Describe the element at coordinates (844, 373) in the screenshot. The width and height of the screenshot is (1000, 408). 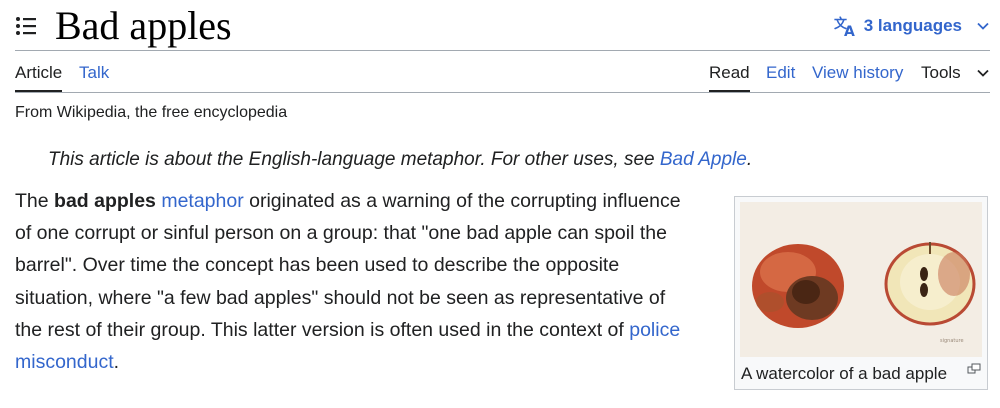
I see `figure-caption: A watercolor of a bad apple` at that location.